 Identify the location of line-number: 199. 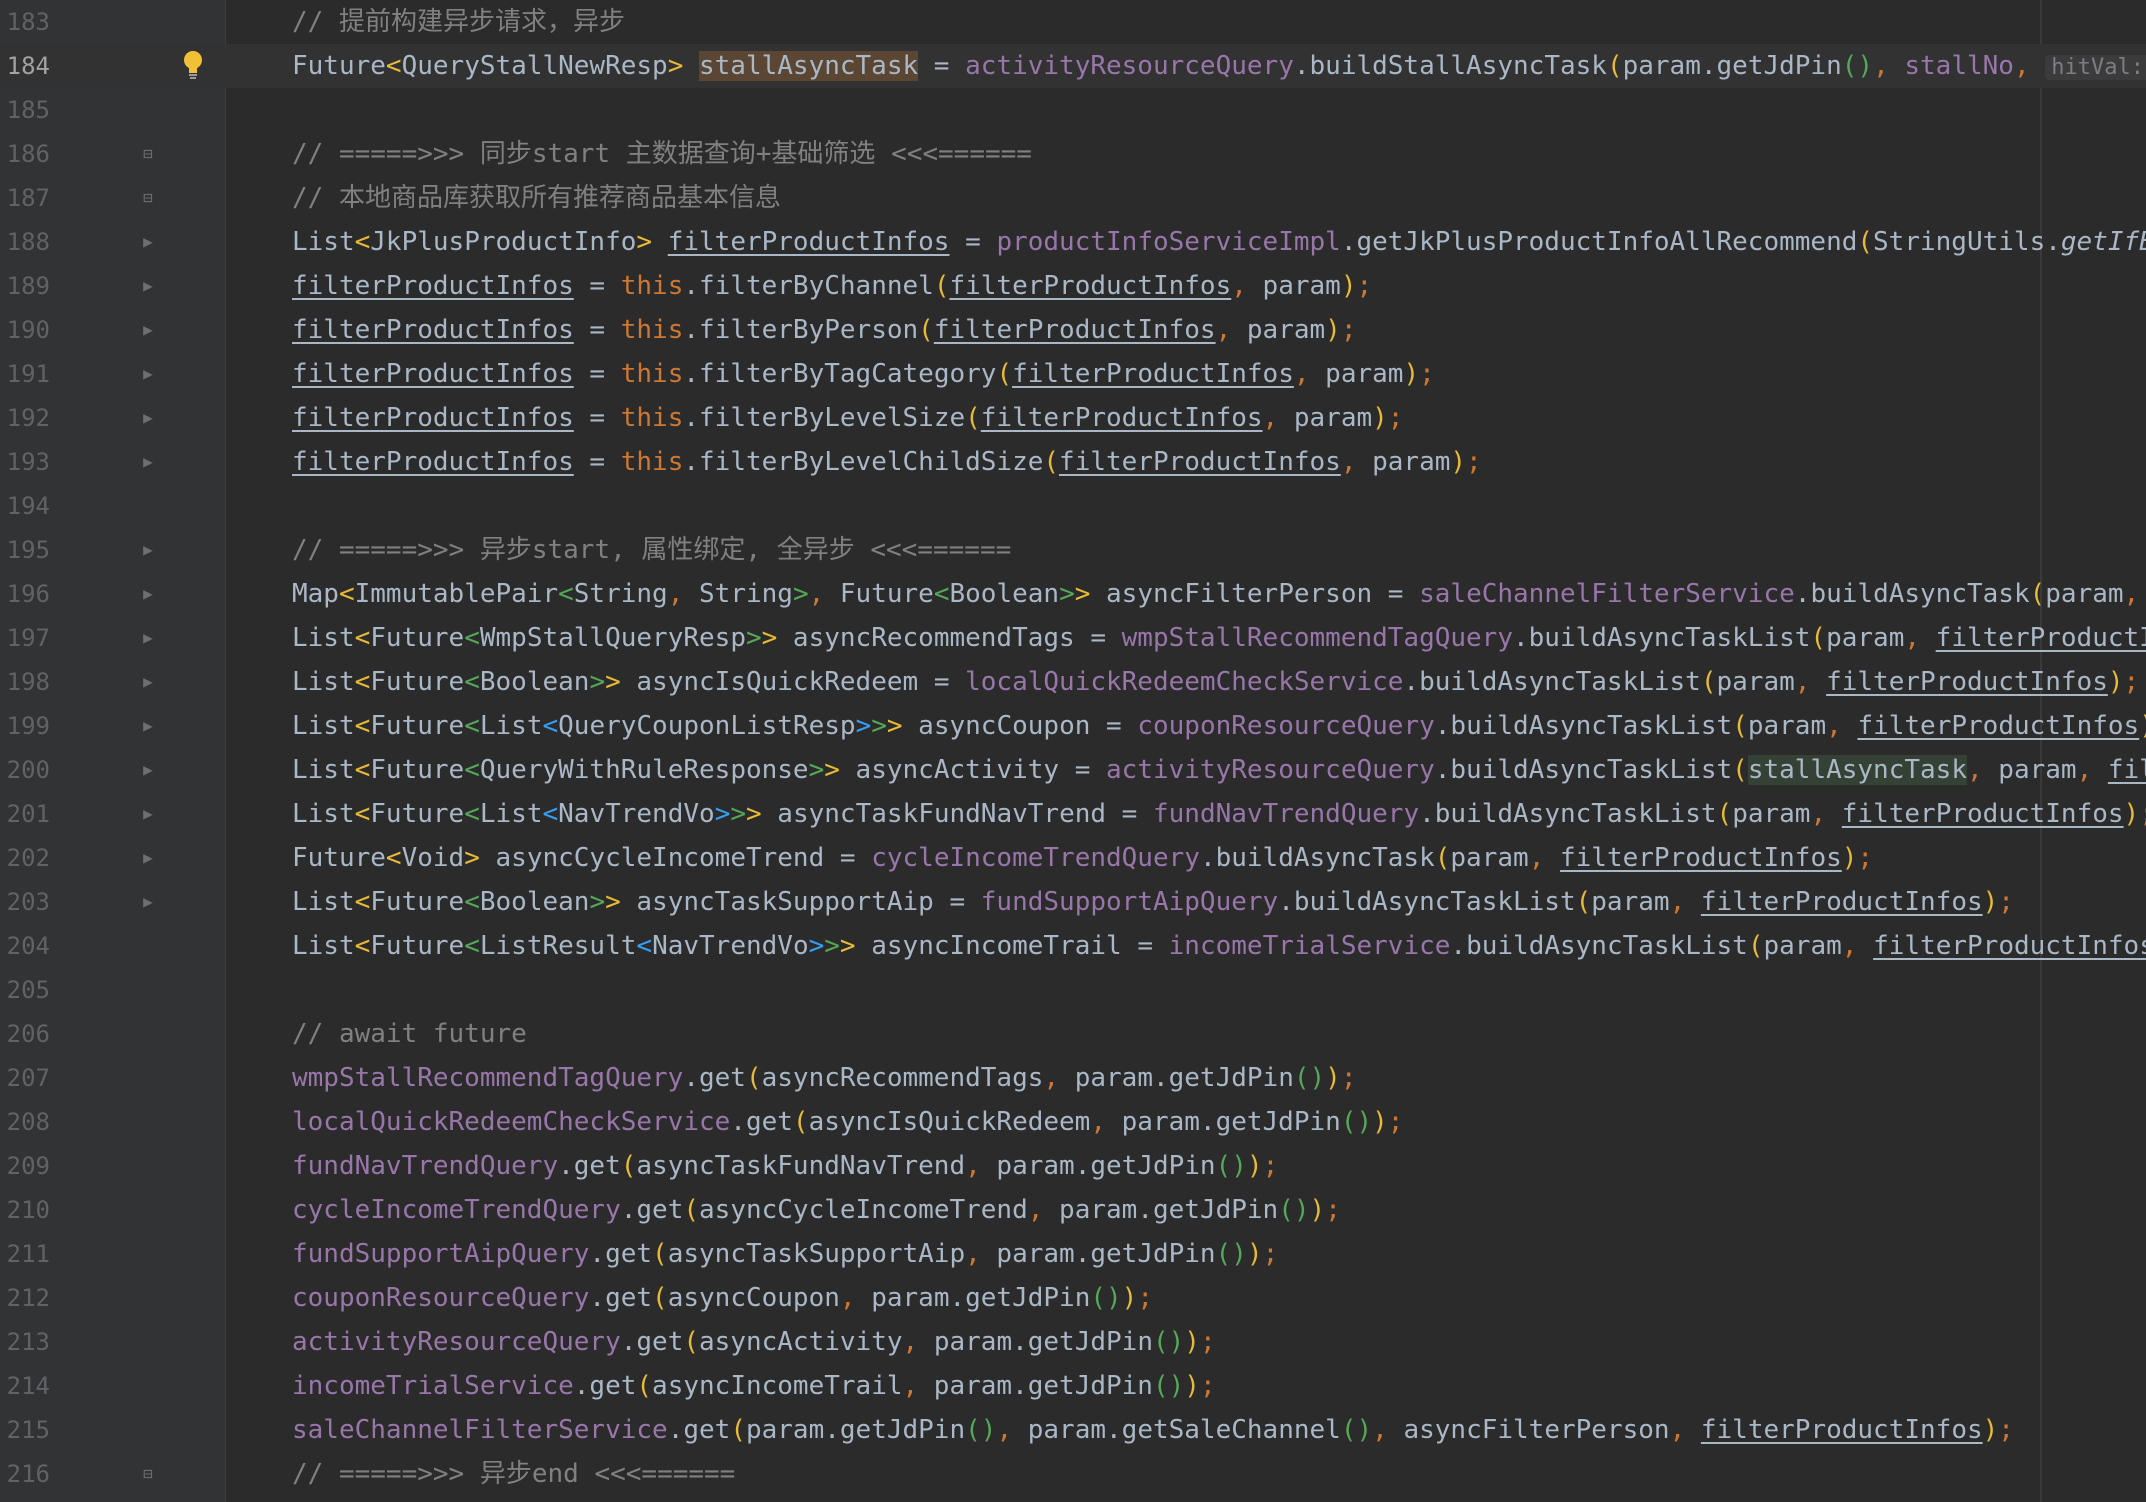
(25, 726).